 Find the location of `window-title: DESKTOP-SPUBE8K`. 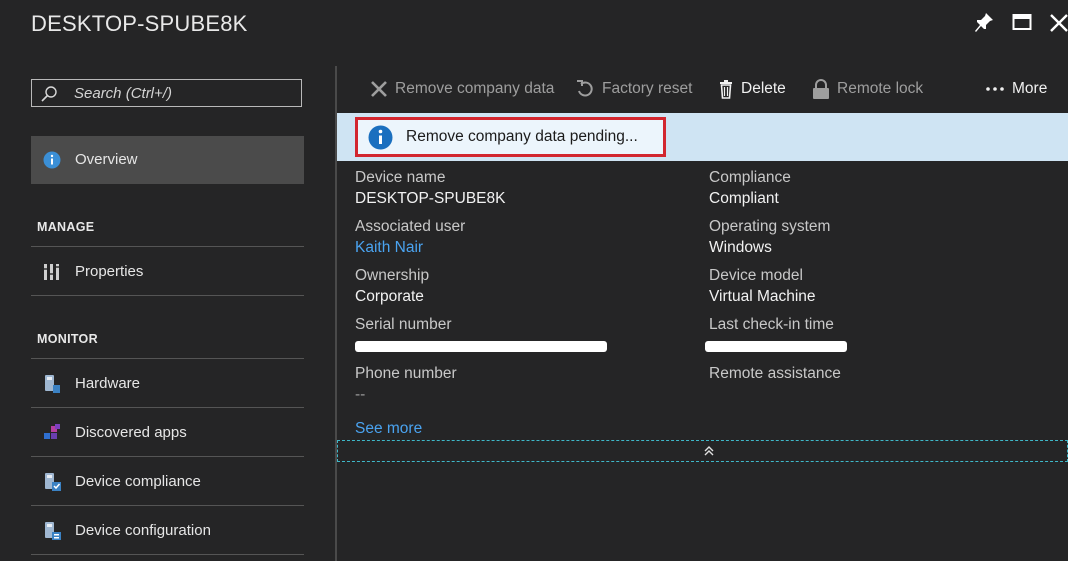

window-title: DESKTOP-SPUBE8K is located at coordinates (139, 23).